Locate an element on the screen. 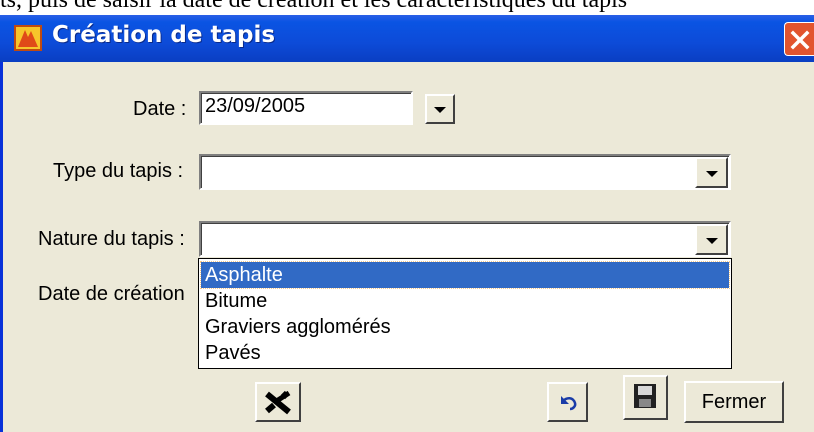 This screenshot has width=814, height=432. list-item: Asphalte is located at coordinates (465, 275).